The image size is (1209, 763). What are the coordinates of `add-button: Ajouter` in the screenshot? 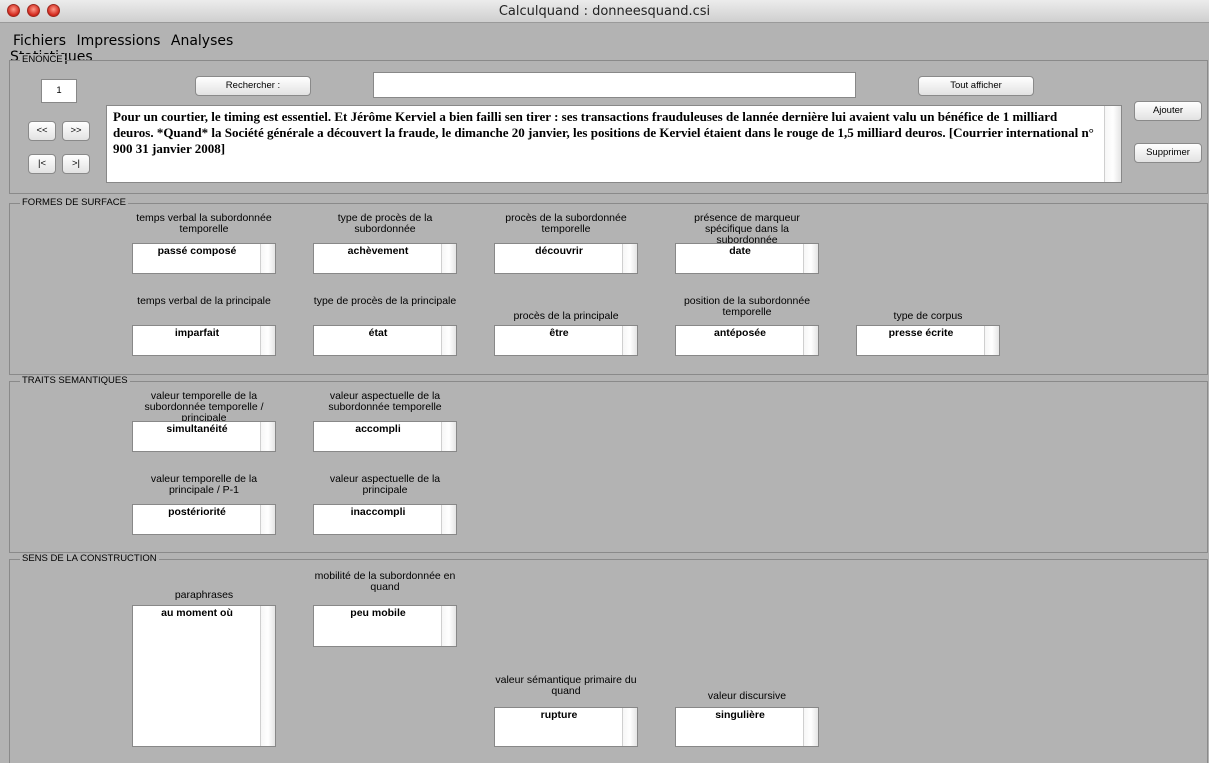 It's located at (1168, 111).